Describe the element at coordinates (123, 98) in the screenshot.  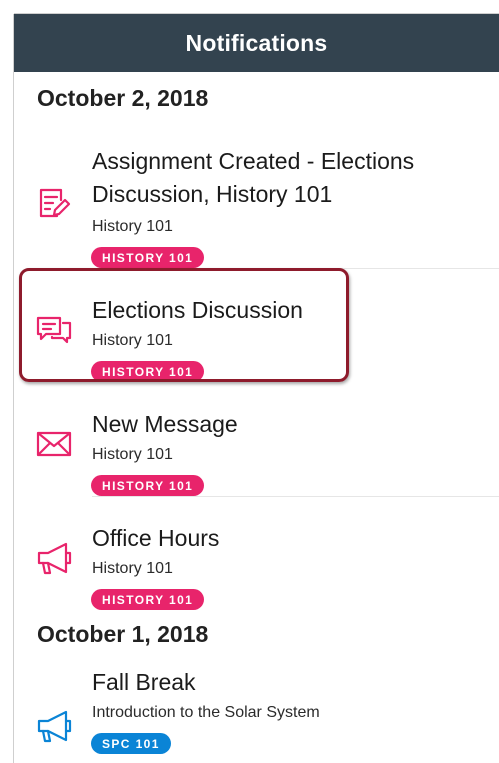
I see `section-date-header: October 2, 2018` at that location.